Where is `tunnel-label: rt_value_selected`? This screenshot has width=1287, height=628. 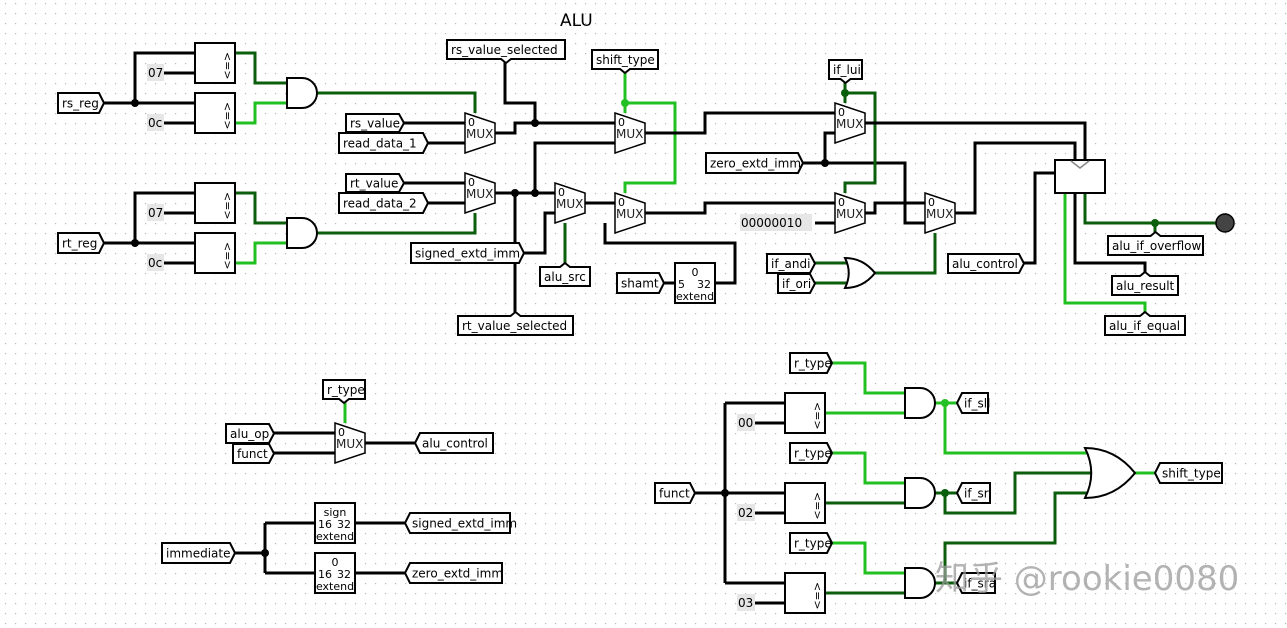 tunnel-label: rt_value_selected is located at coordinates (514, 326).